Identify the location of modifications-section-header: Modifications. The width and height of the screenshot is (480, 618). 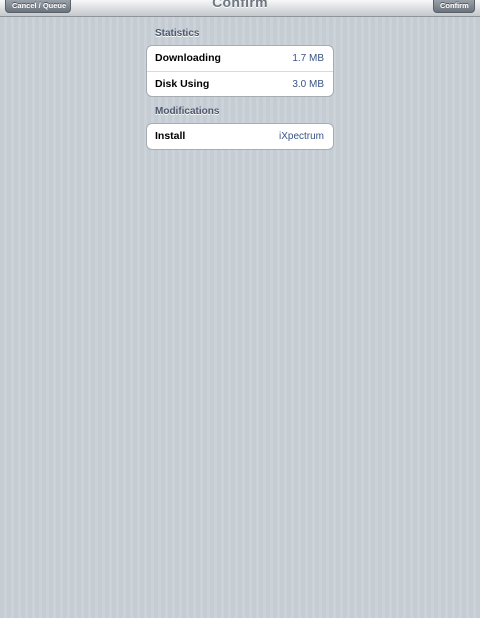
(187, 111).